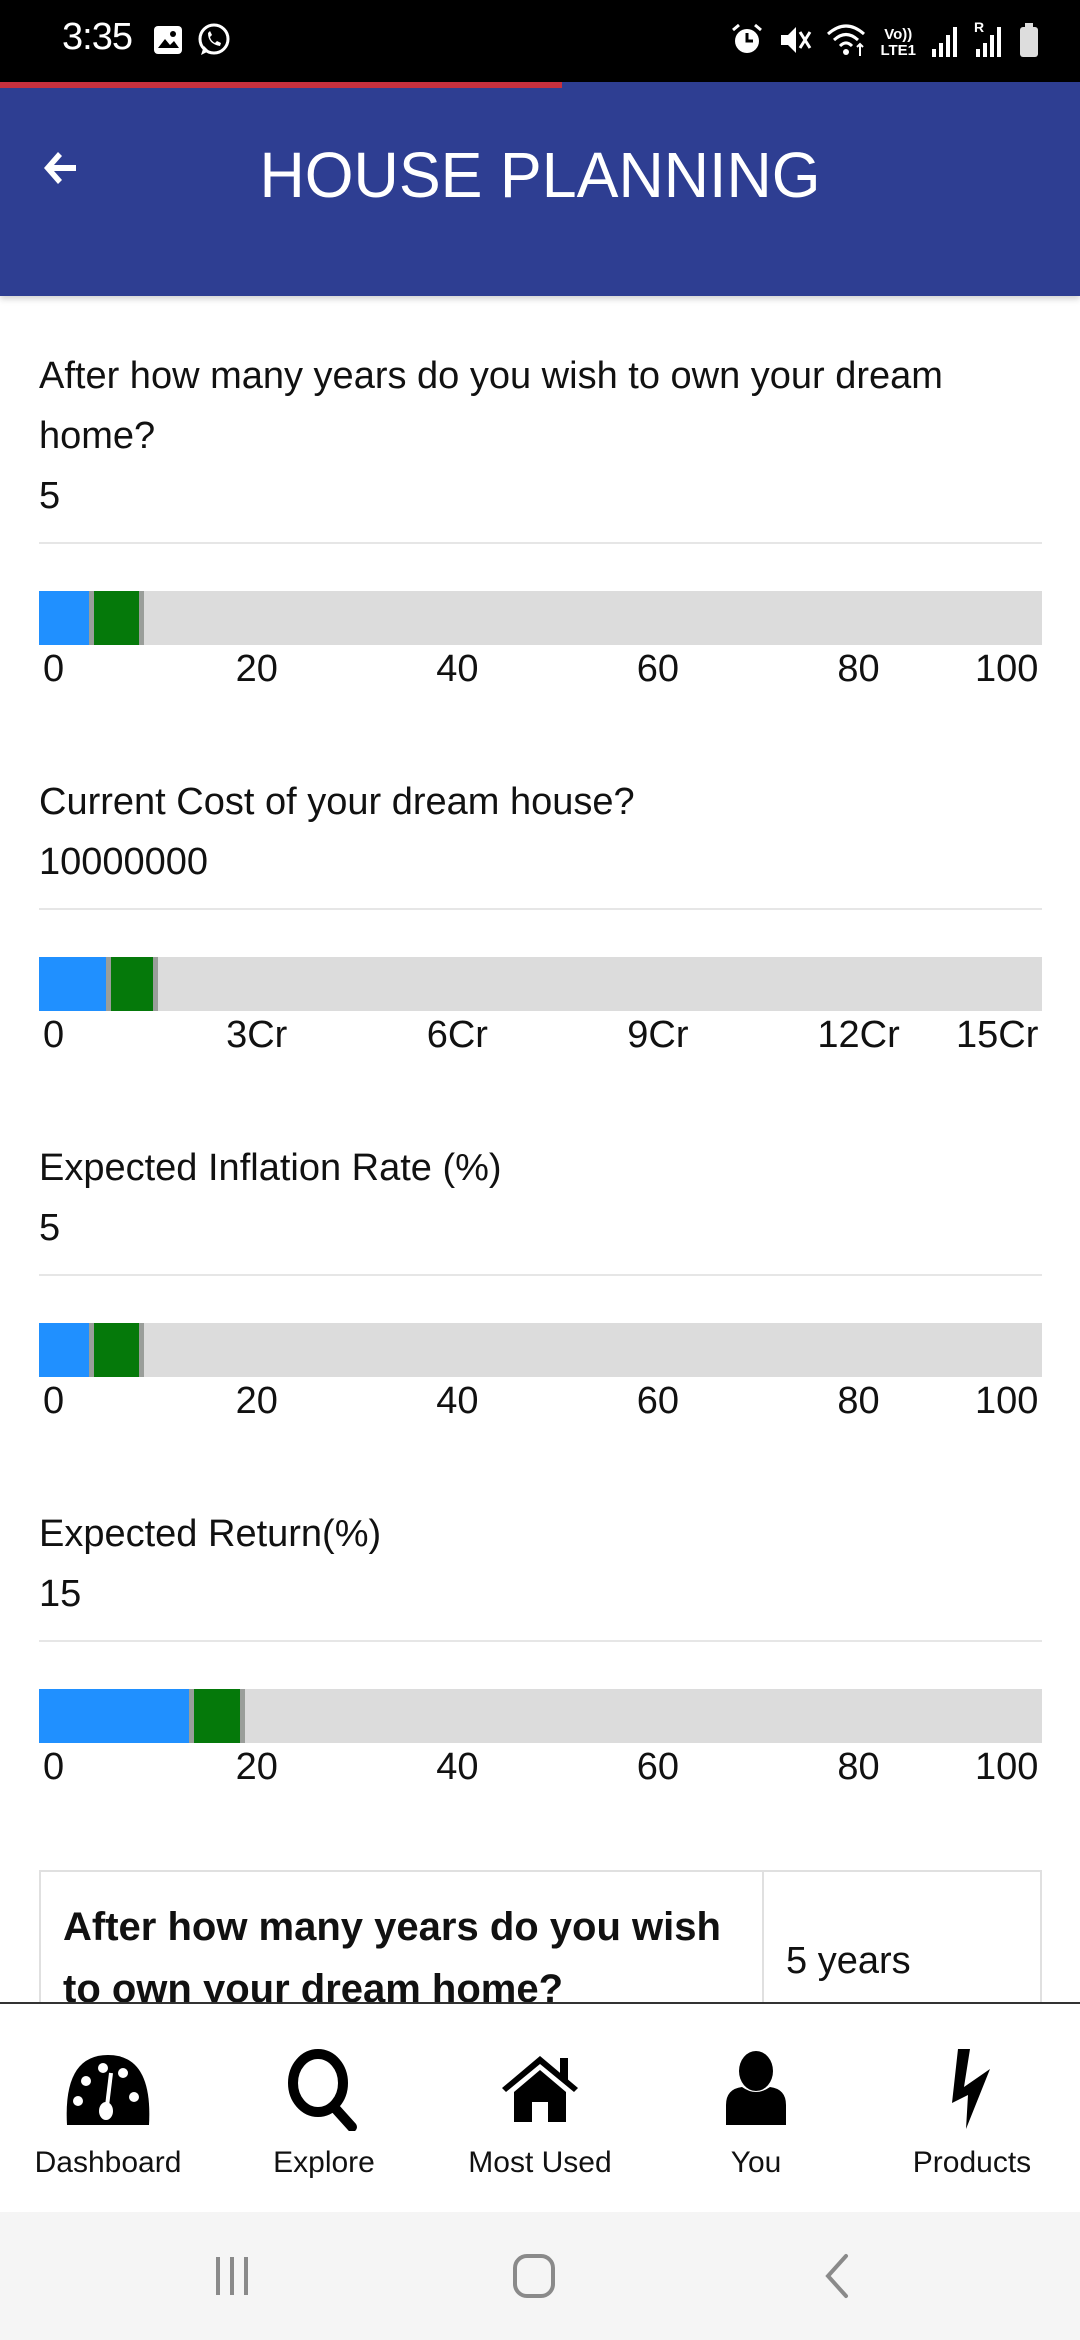  What do you see at coordinates (270, 1168) in the screenshot?
I see `question-label: Expected Inflation Rate (%)` at bounding box center [270, 1168].